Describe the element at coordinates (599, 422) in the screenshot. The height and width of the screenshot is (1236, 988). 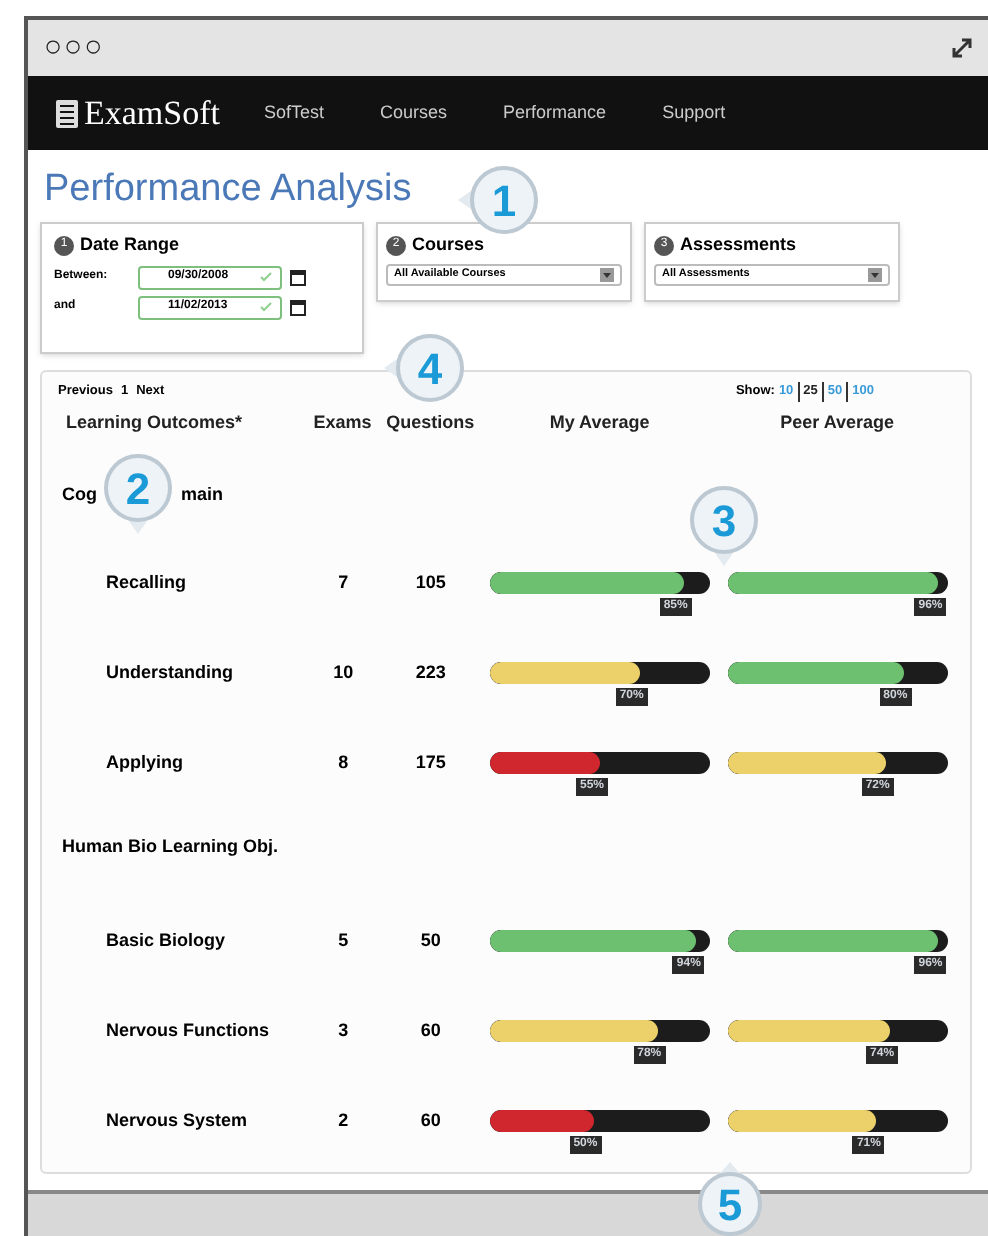
I see `column-header: My Average` at that location.